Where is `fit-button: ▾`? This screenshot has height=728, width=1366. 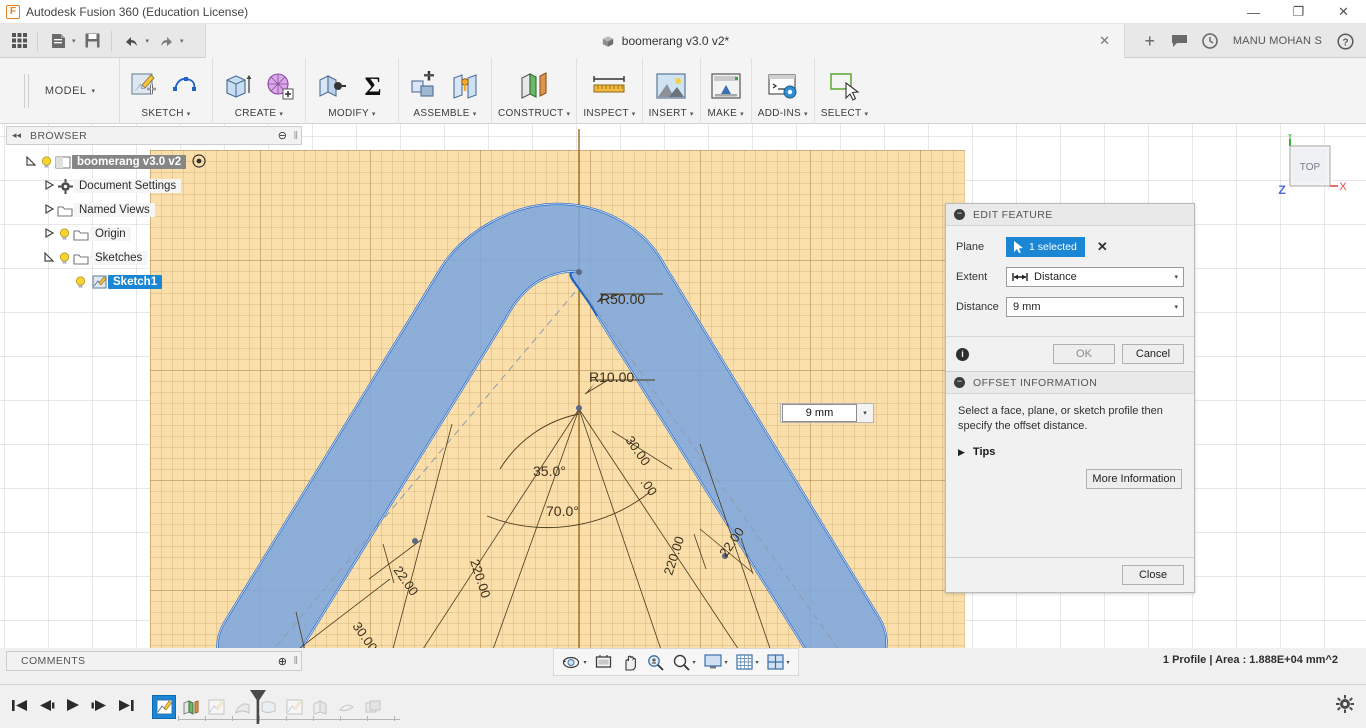 fit-button: ▾ is located at coordinates (684, 662).